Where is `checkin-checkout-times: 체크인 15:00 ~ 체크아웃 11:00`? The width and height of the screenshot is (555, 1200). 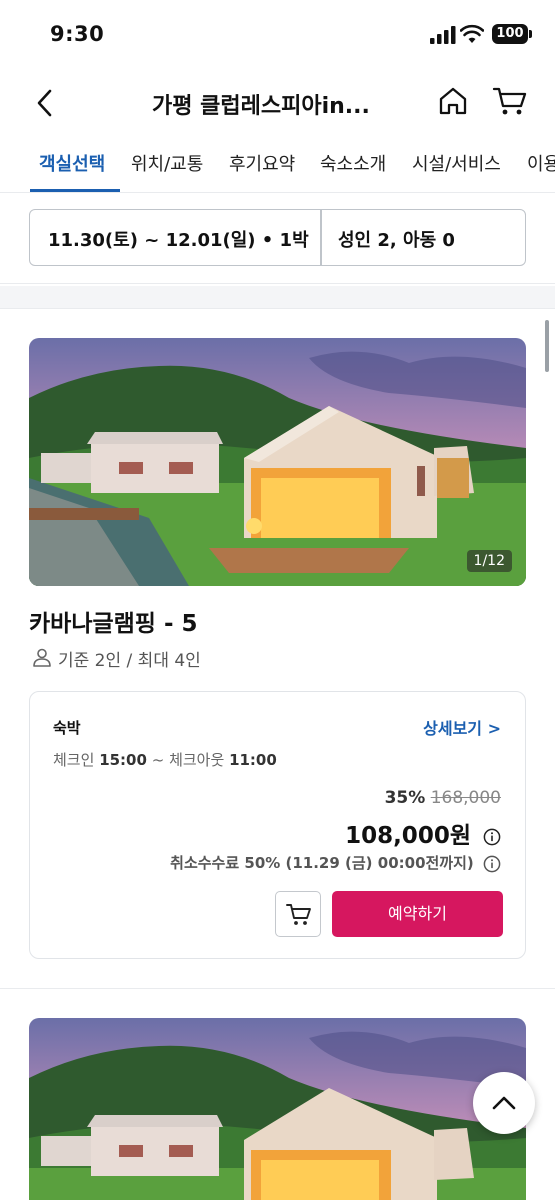 checkin-checkout-times: 체크인 15:00 ~ 체크아웃 11:00 is located at coordinates (165, 759).